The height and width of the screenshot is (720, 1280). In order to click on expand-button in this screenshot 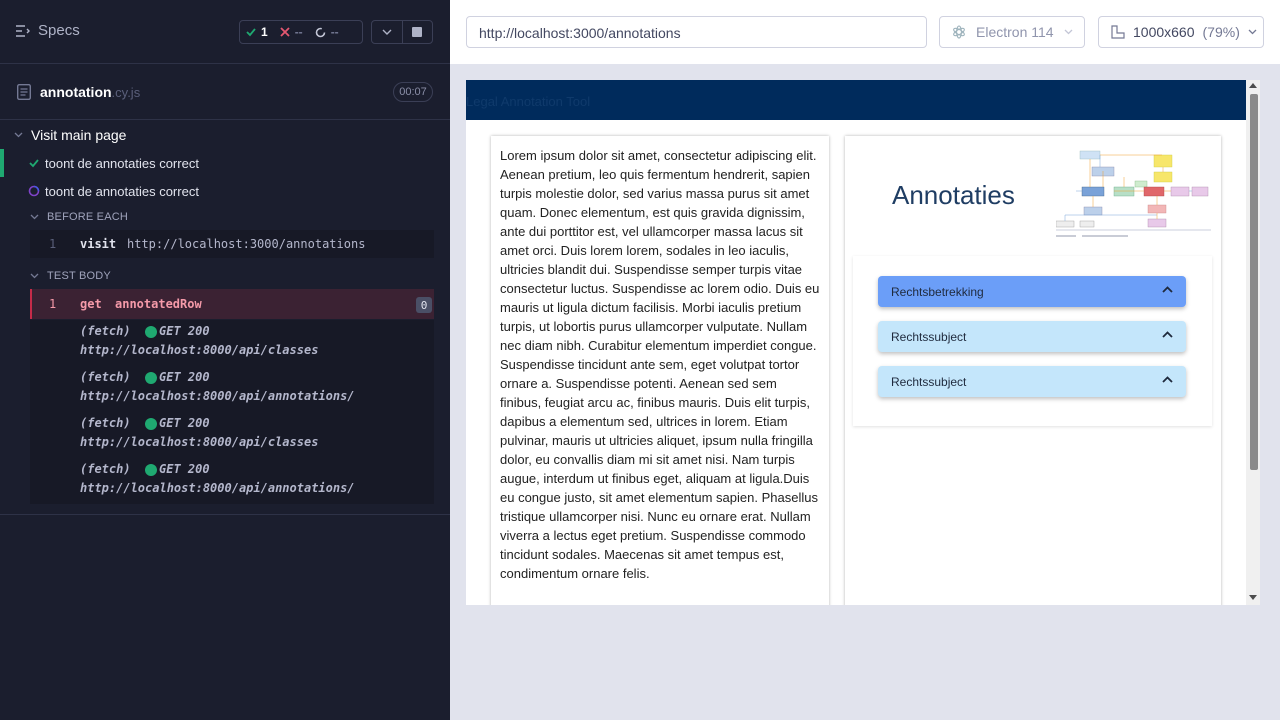, I will do `click(387, 32)`.